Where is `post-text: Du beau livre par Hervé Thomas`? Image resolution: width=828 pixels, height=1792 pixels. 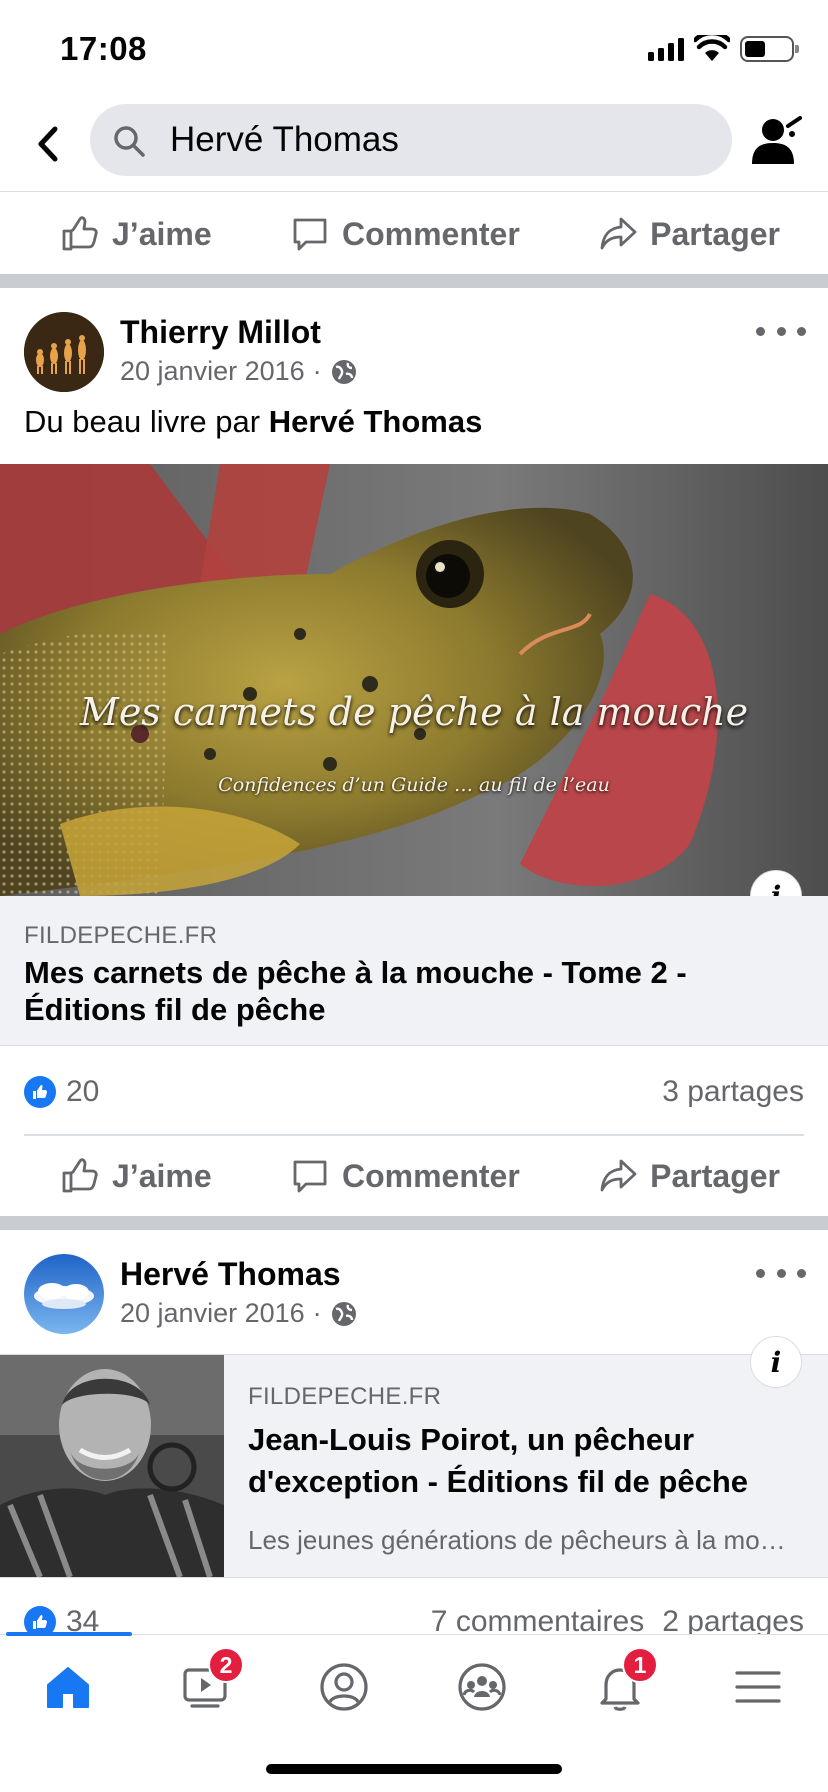
post-text: Du beau livre par Hervé Thomas is located at coordinates (253, 422).